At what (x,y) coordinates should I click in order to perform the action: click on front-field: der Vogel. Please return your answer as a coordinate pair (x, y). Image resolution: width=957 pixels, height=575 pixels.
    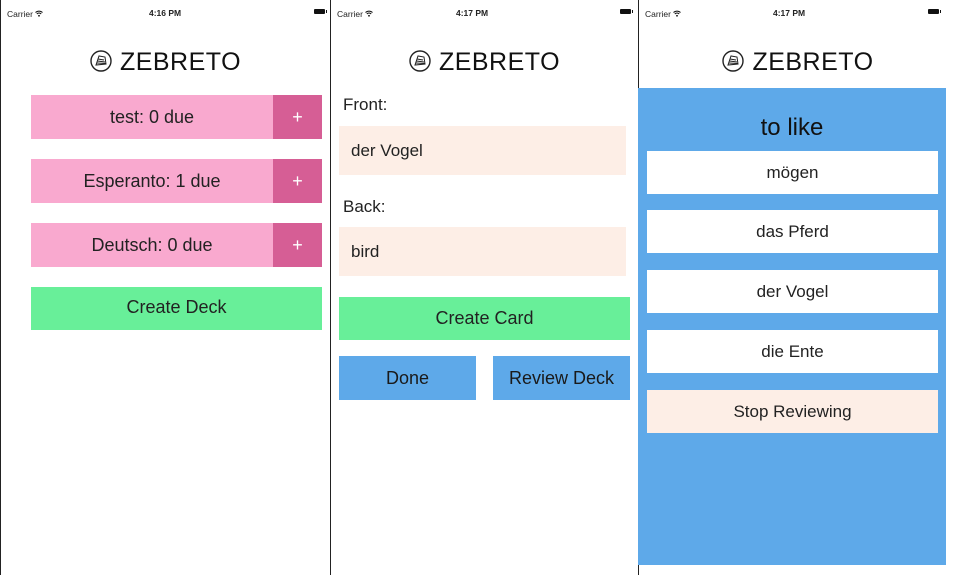
    Looking at the image, I should click on (482, 150).